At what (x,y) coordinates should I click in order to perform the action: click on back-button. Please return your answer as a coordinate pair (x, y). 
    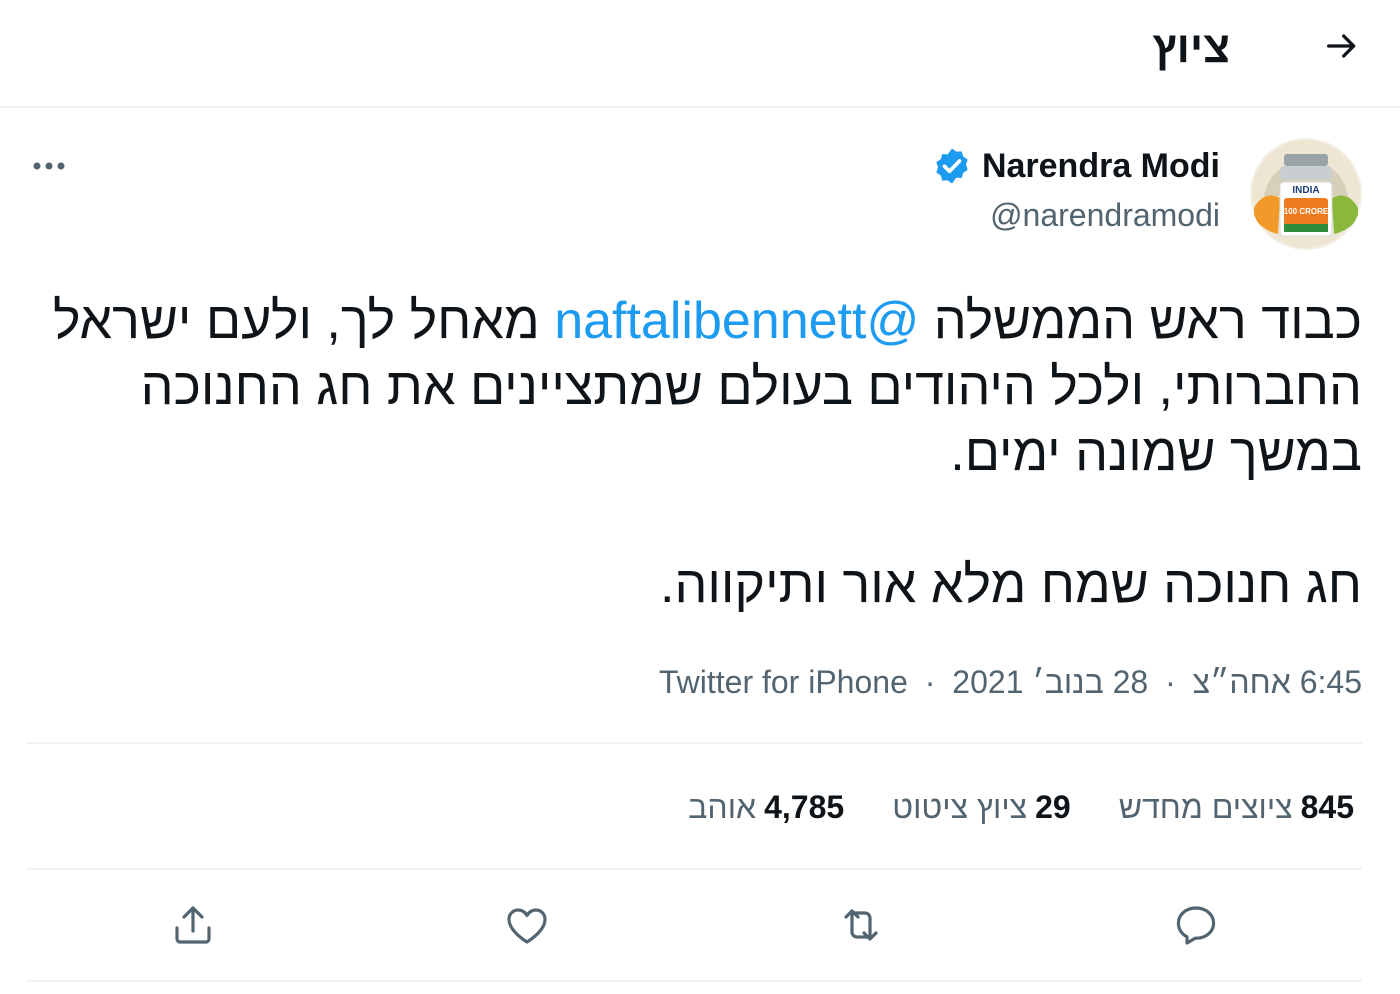
    Looking at the image, I should click on (1342, 46).